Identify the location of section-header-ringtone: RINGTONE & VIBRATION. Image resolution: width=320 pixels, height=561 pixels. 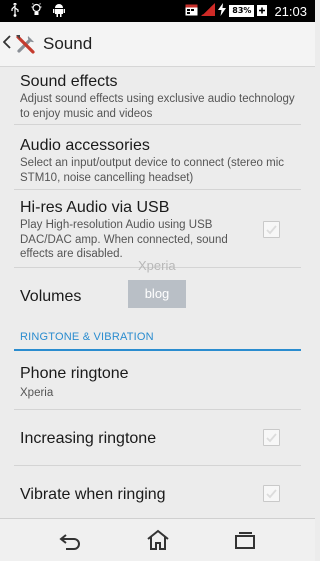
(87, 337).